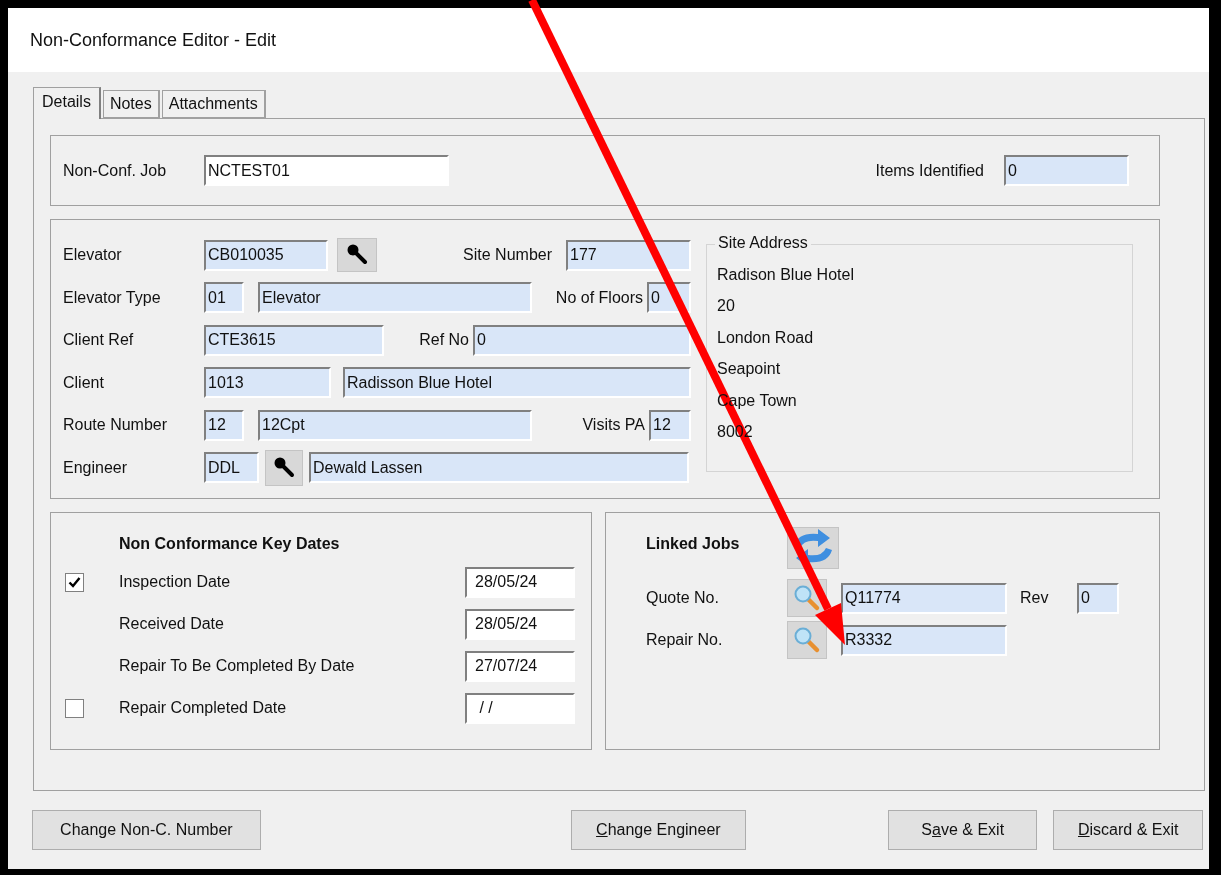 The width and height of the screenshot is (1221, 875). Describe the element at coordinates (658, 830) in the screenshot. I see `action-button: Change Engineer` at that location.